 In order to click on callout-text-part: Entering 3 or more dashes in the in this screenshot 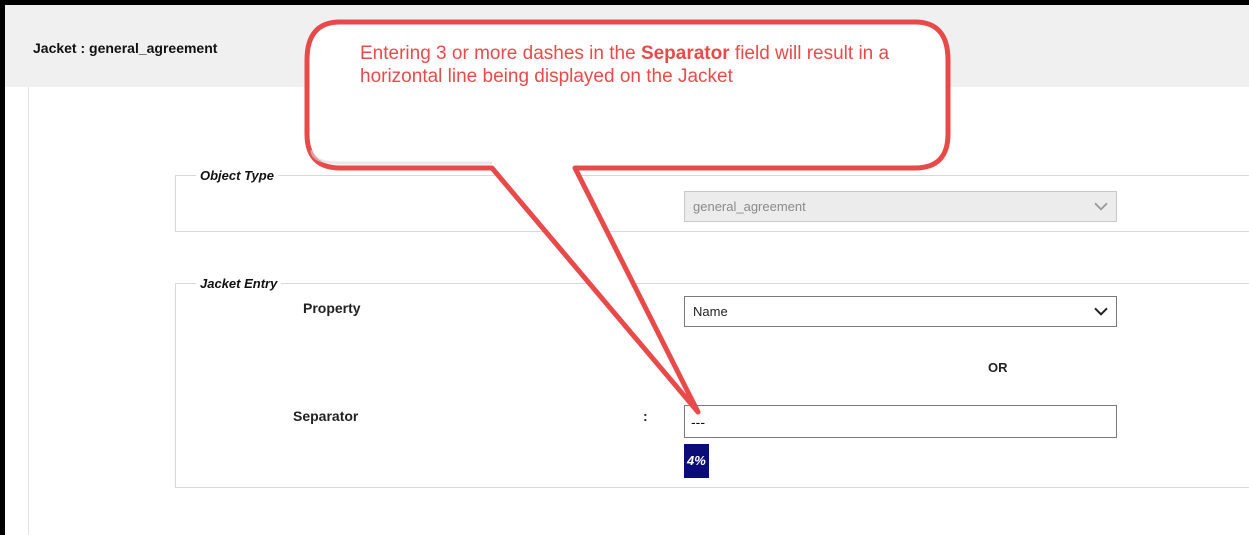, I will do `click(500, 53)`.